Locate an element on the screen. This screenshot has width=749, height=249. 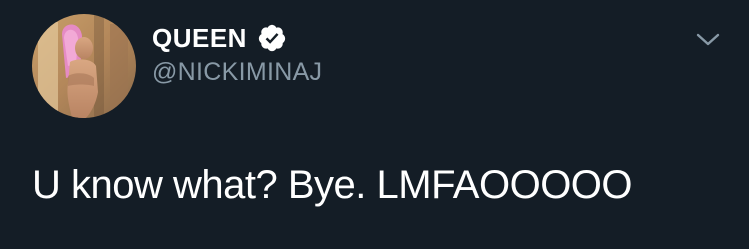
tweet-text: U know what? Bye. LMFAOOOOO is located at coordinates (332, 185).